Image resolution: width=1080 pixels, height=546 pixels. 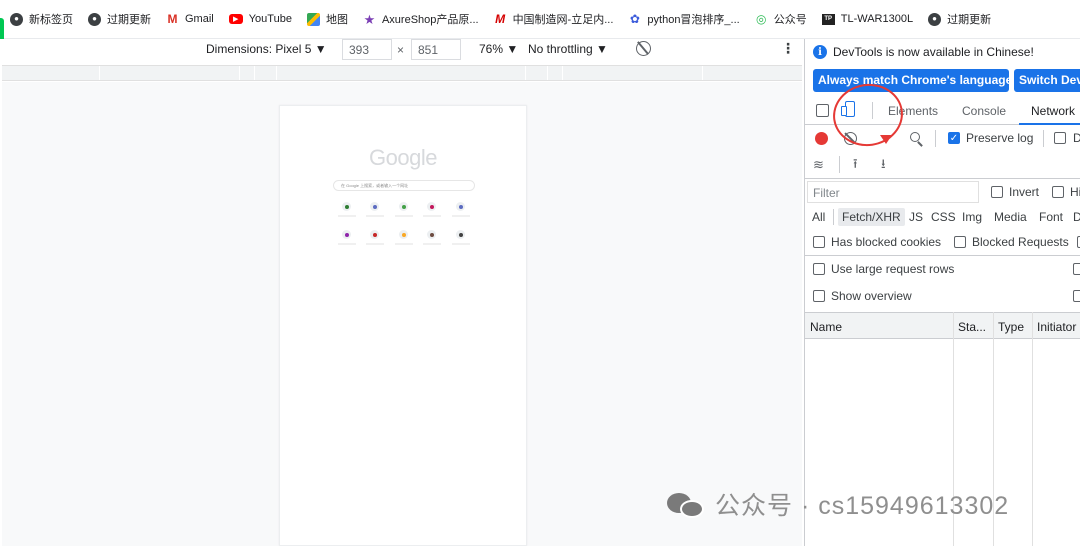 What do you see at coordinates (954, 138) in the screenshot?
I see `preserve-log-checkbox: ✓` at bounding box center [954, 138].